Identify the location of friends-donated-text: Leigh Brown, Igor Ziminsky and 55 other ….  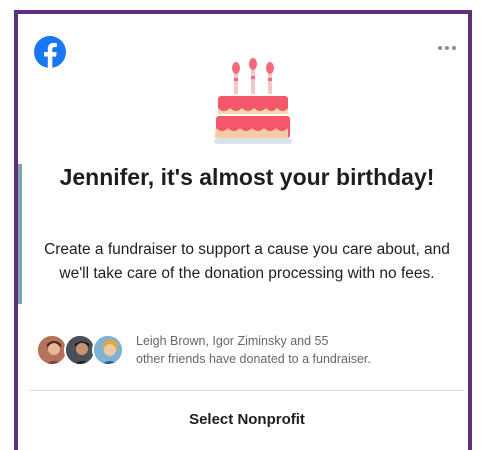
(253, 350).